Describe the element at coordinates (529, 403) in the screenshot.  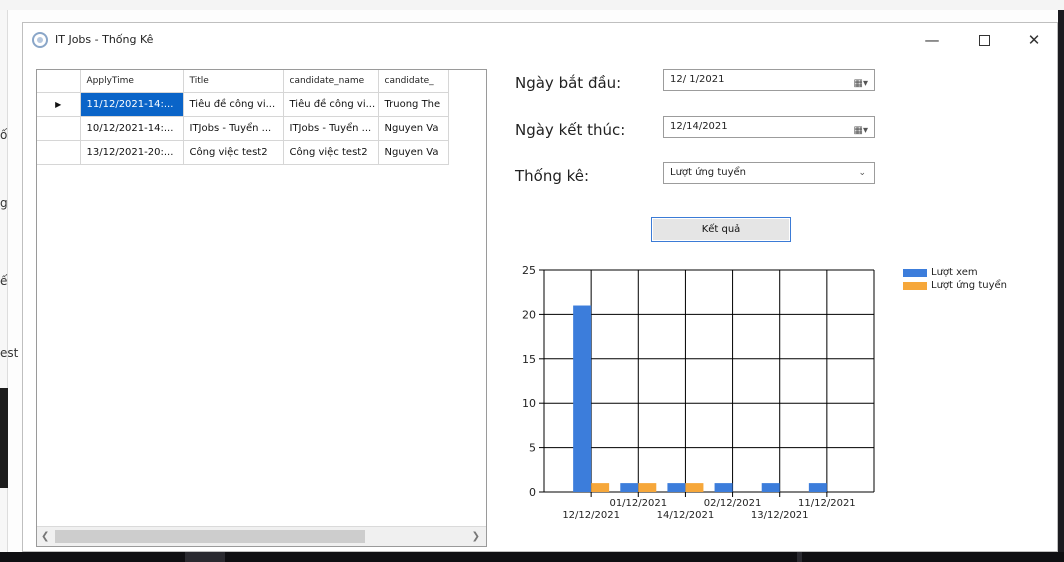
I see `y-tick-label: 10` at that location.